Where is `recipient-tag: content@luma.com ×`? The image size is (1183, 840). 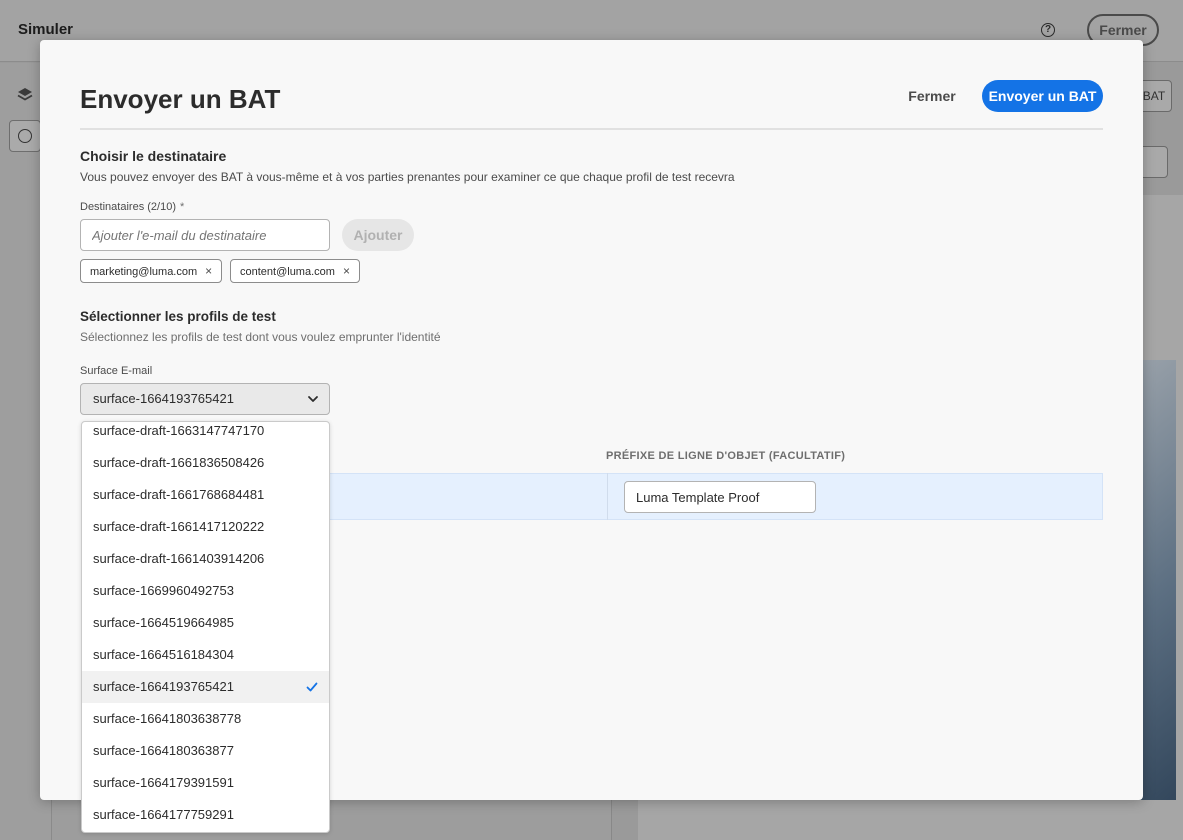
recipient-tag: content@luma.com × is located at coordinates (295, 271).